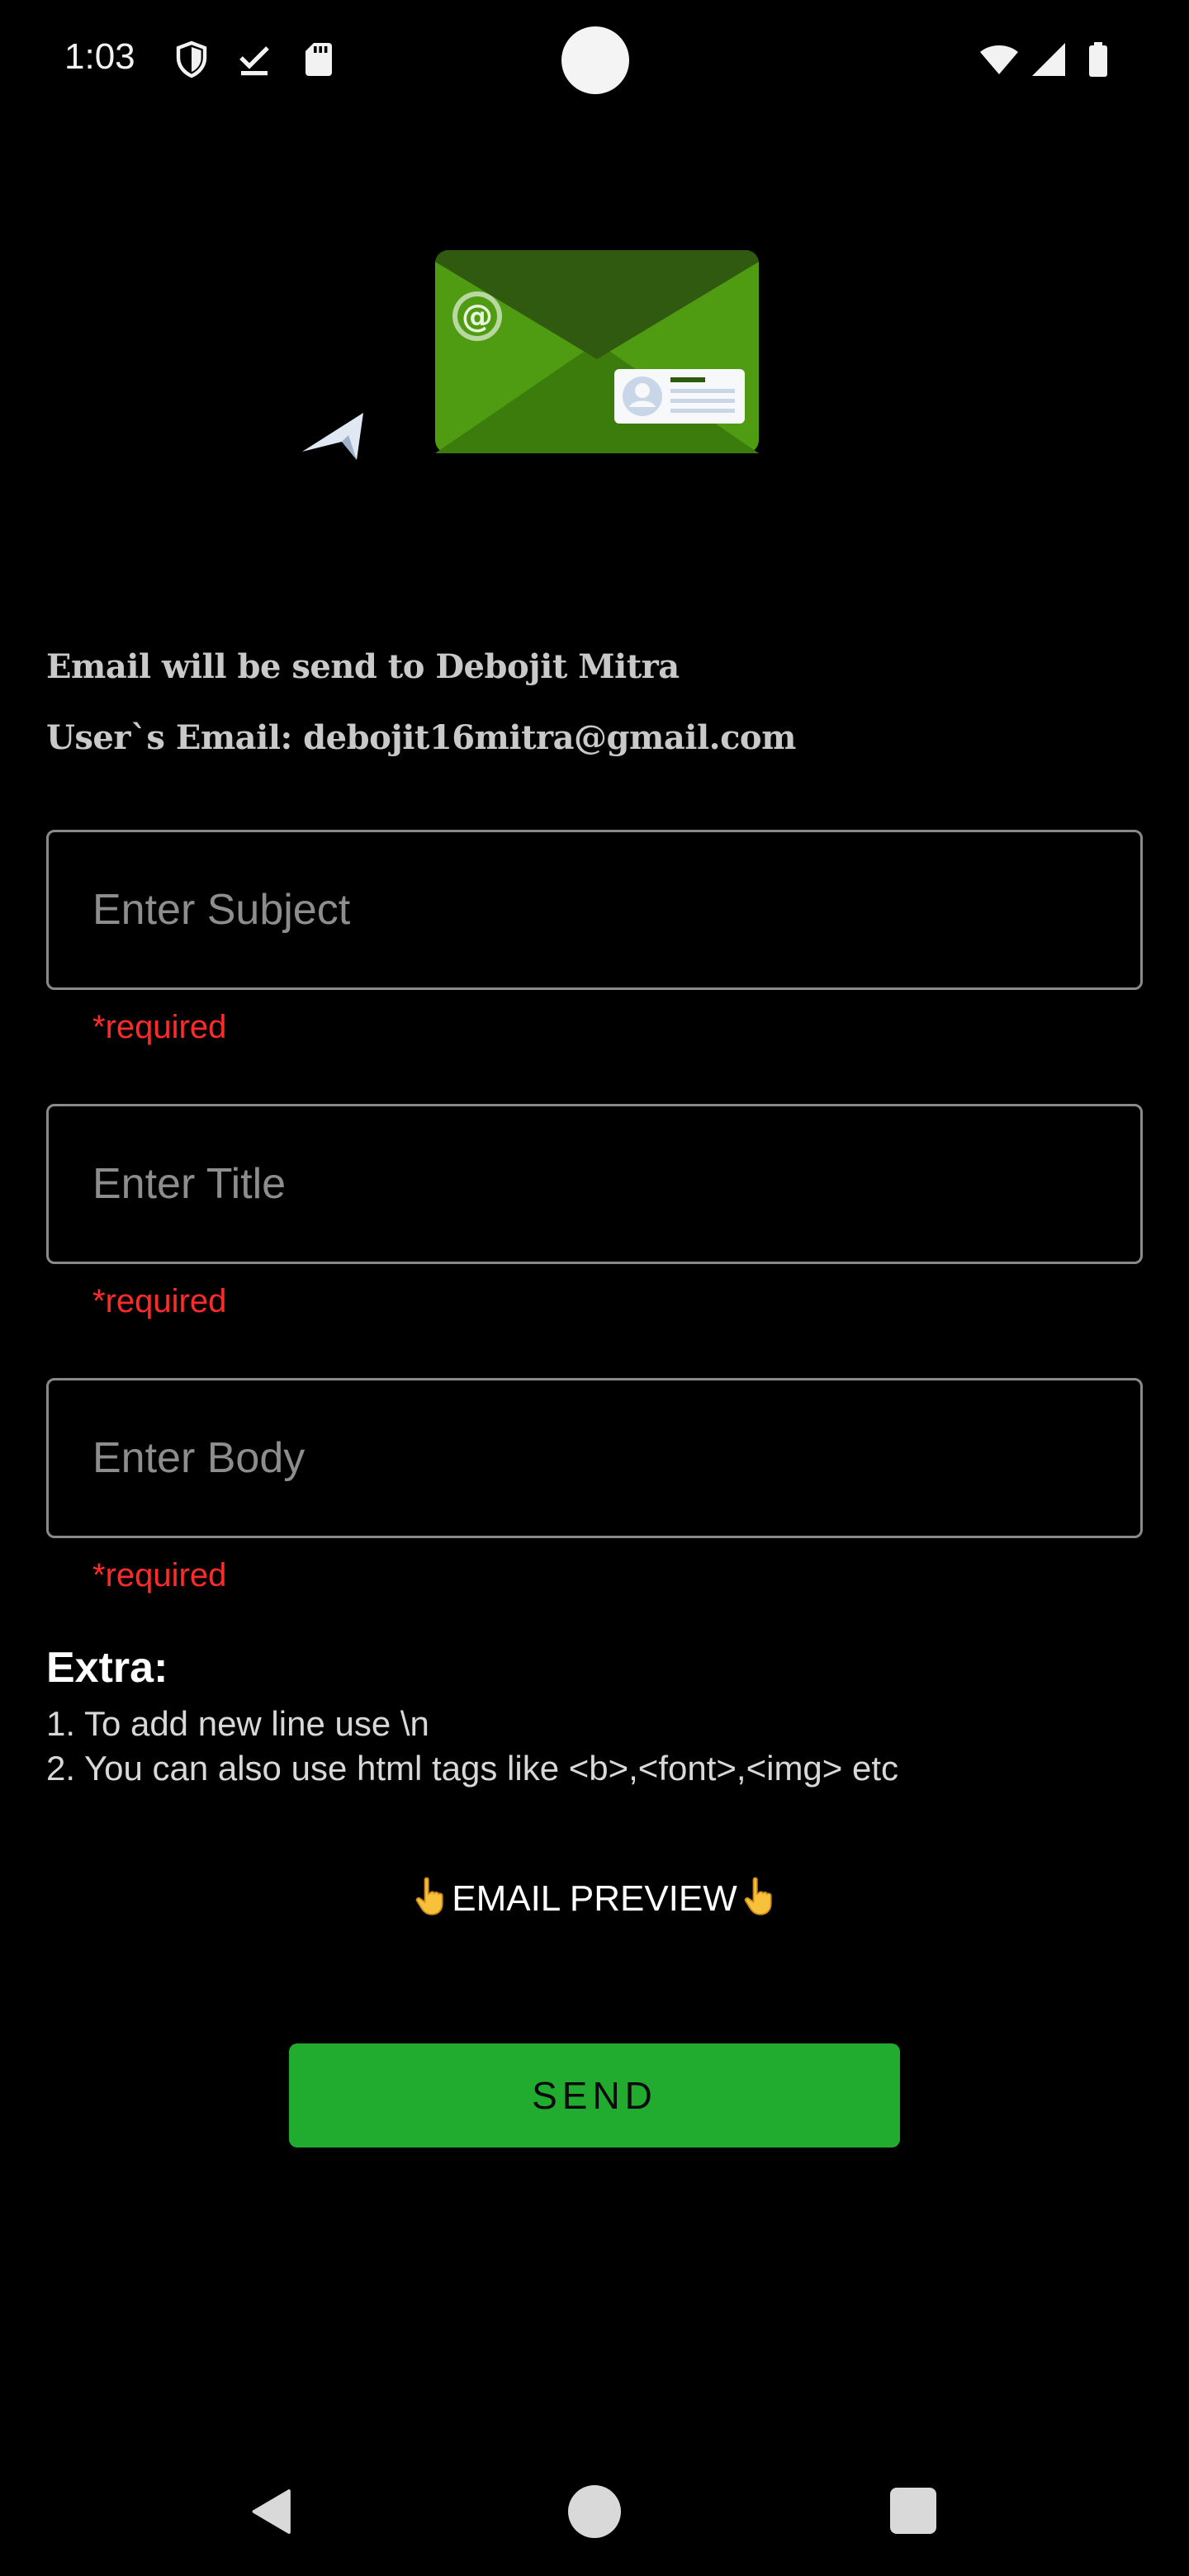 Image resolution: width=1189 pixels, height=2576 pixels. I want to click on title-field, so click(594, 1184).